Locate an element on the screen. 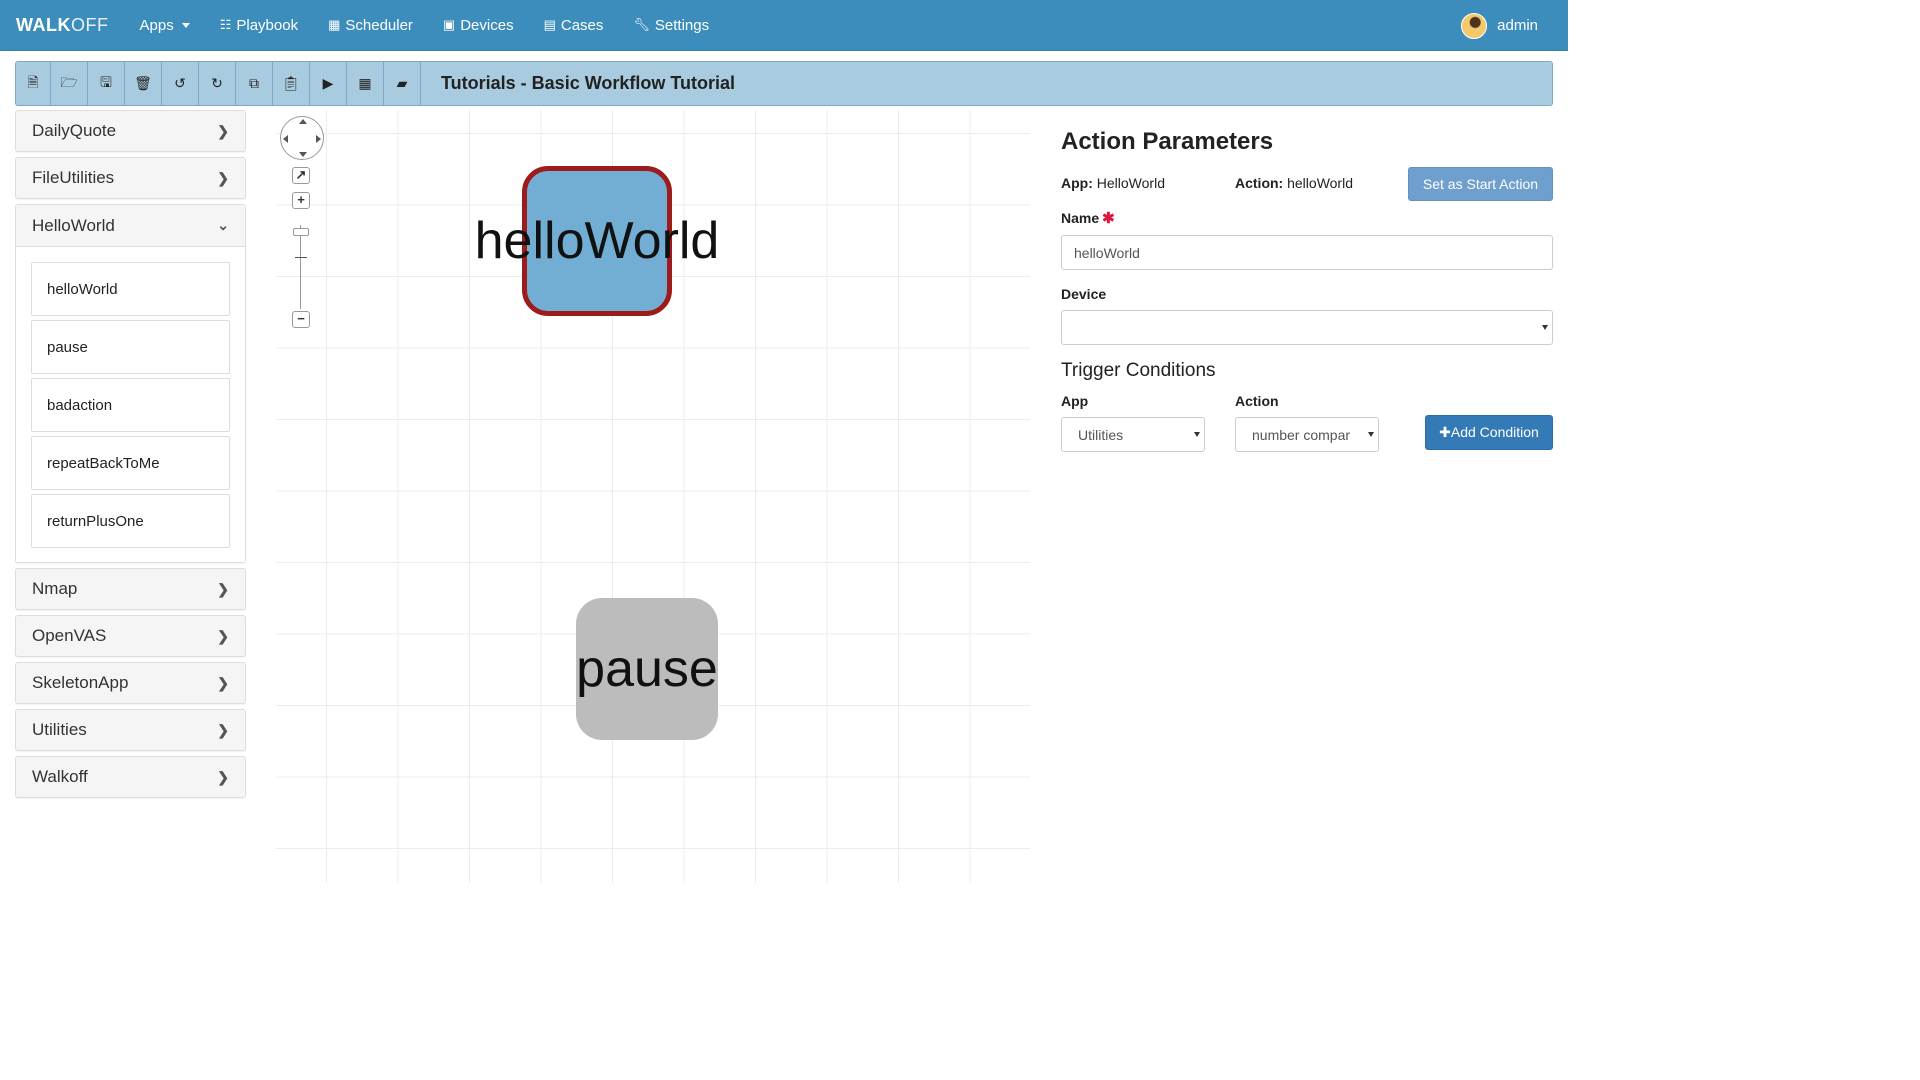  action-item-returnplusone: returnPlusOne is located at coordinates (130, 521).